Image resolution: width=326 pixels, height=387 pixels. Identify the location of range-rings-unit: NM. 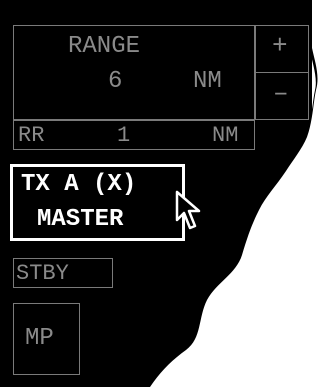
(225, 135).